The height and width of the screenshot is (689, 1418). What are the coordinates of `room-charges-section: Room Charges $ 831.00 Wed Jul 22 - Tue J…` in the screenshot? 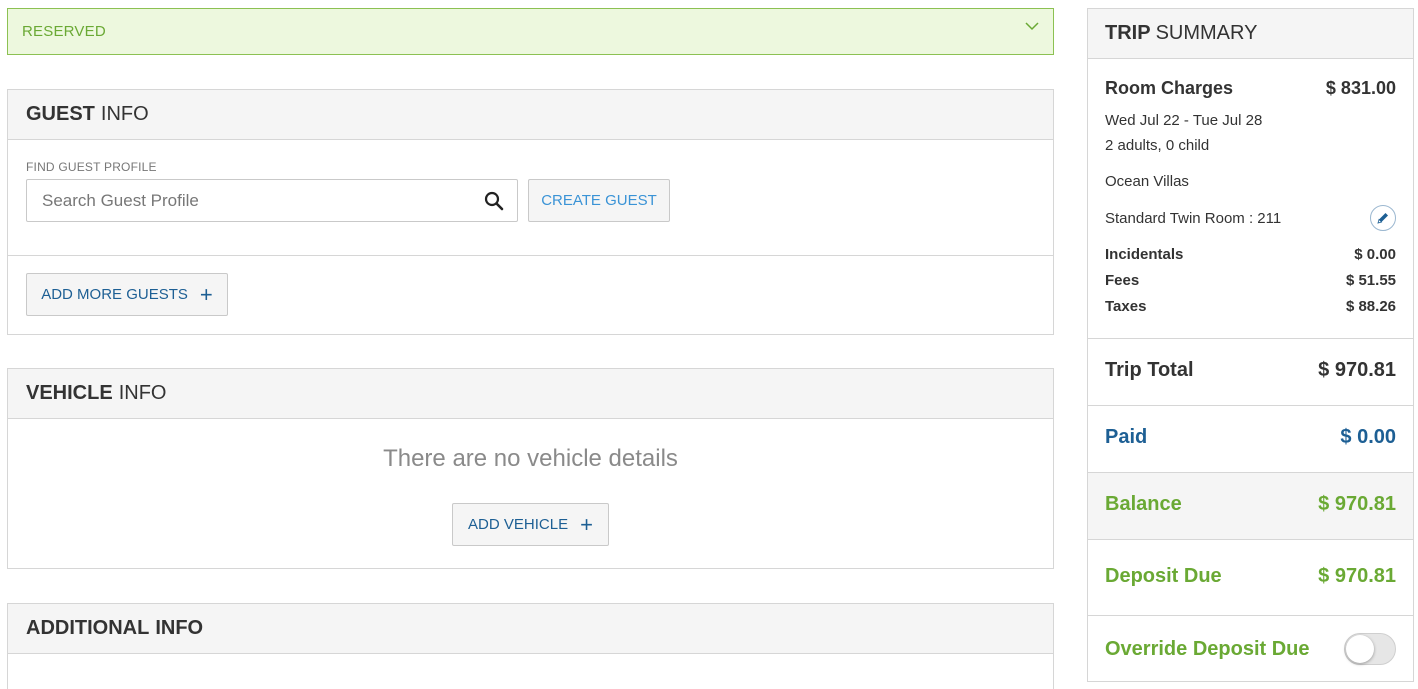 It's located at (1250, 199).